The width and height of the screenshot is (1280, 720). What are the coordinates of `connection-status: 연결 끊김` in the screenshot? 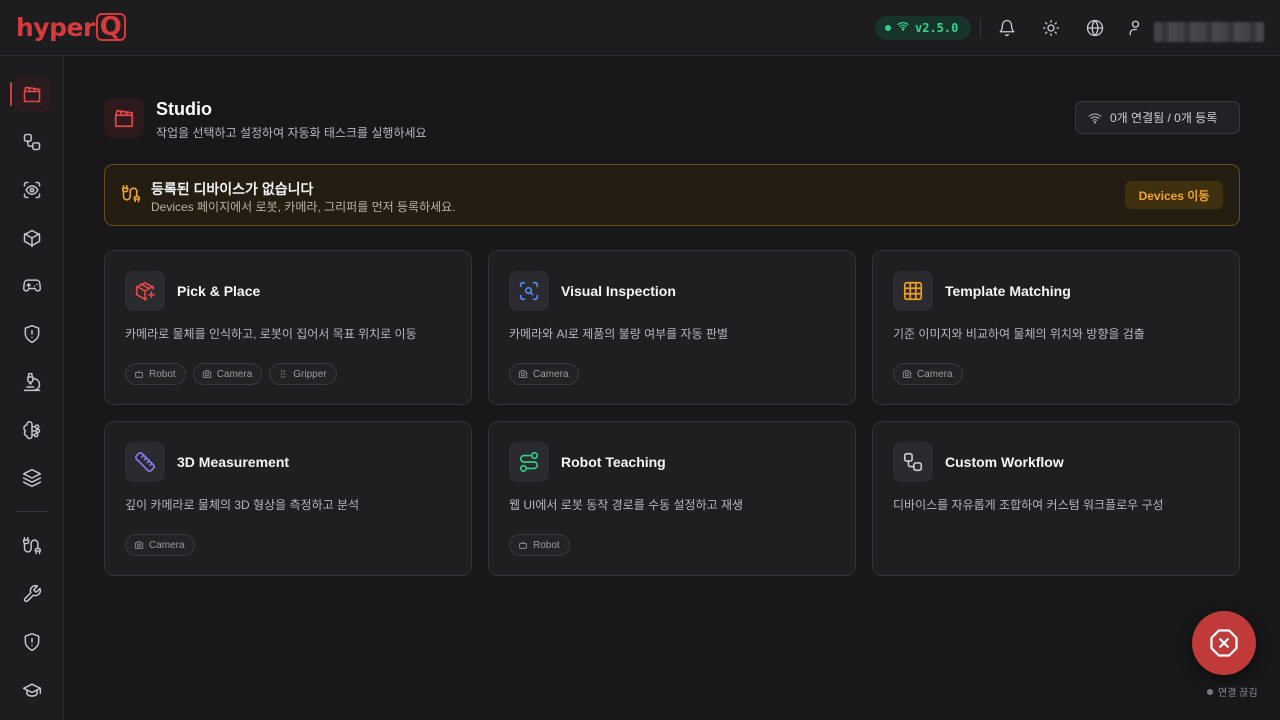 It's located at (1232, 691).